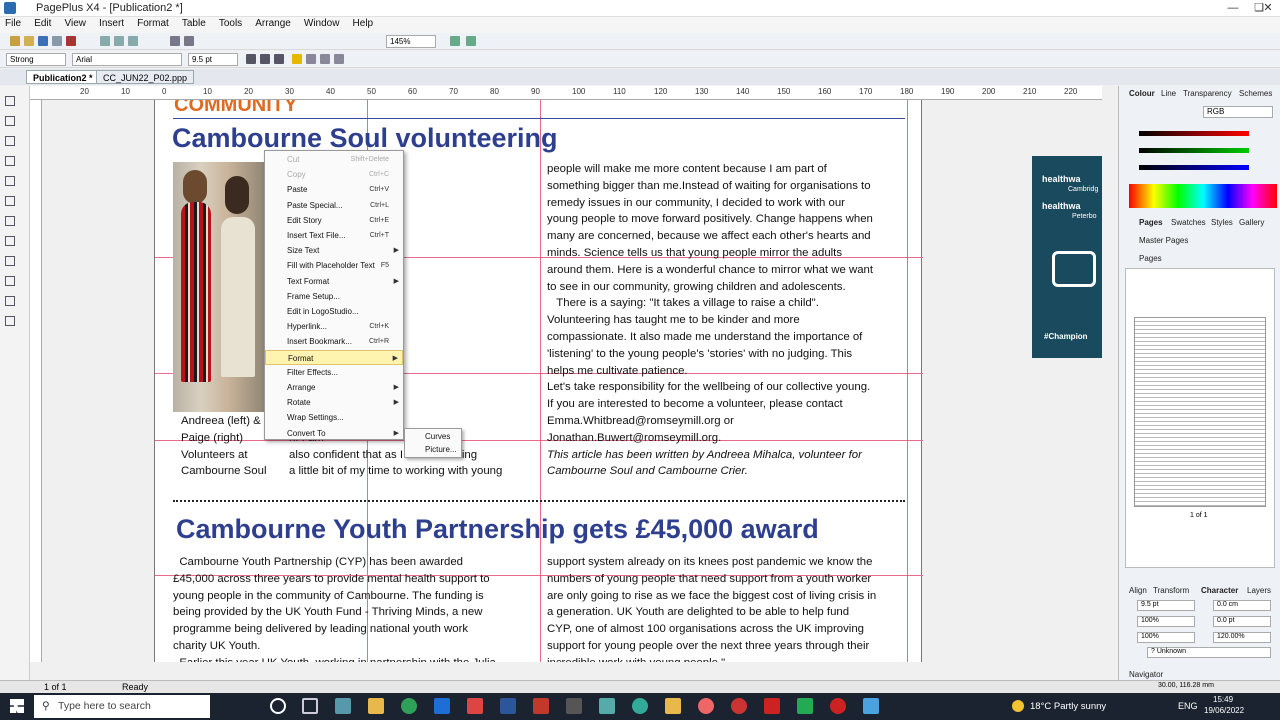  What do you see at coordinates (1203, 196) in the screenshot?
I see `colour-spectrum` at bounding box center [1203, 196].